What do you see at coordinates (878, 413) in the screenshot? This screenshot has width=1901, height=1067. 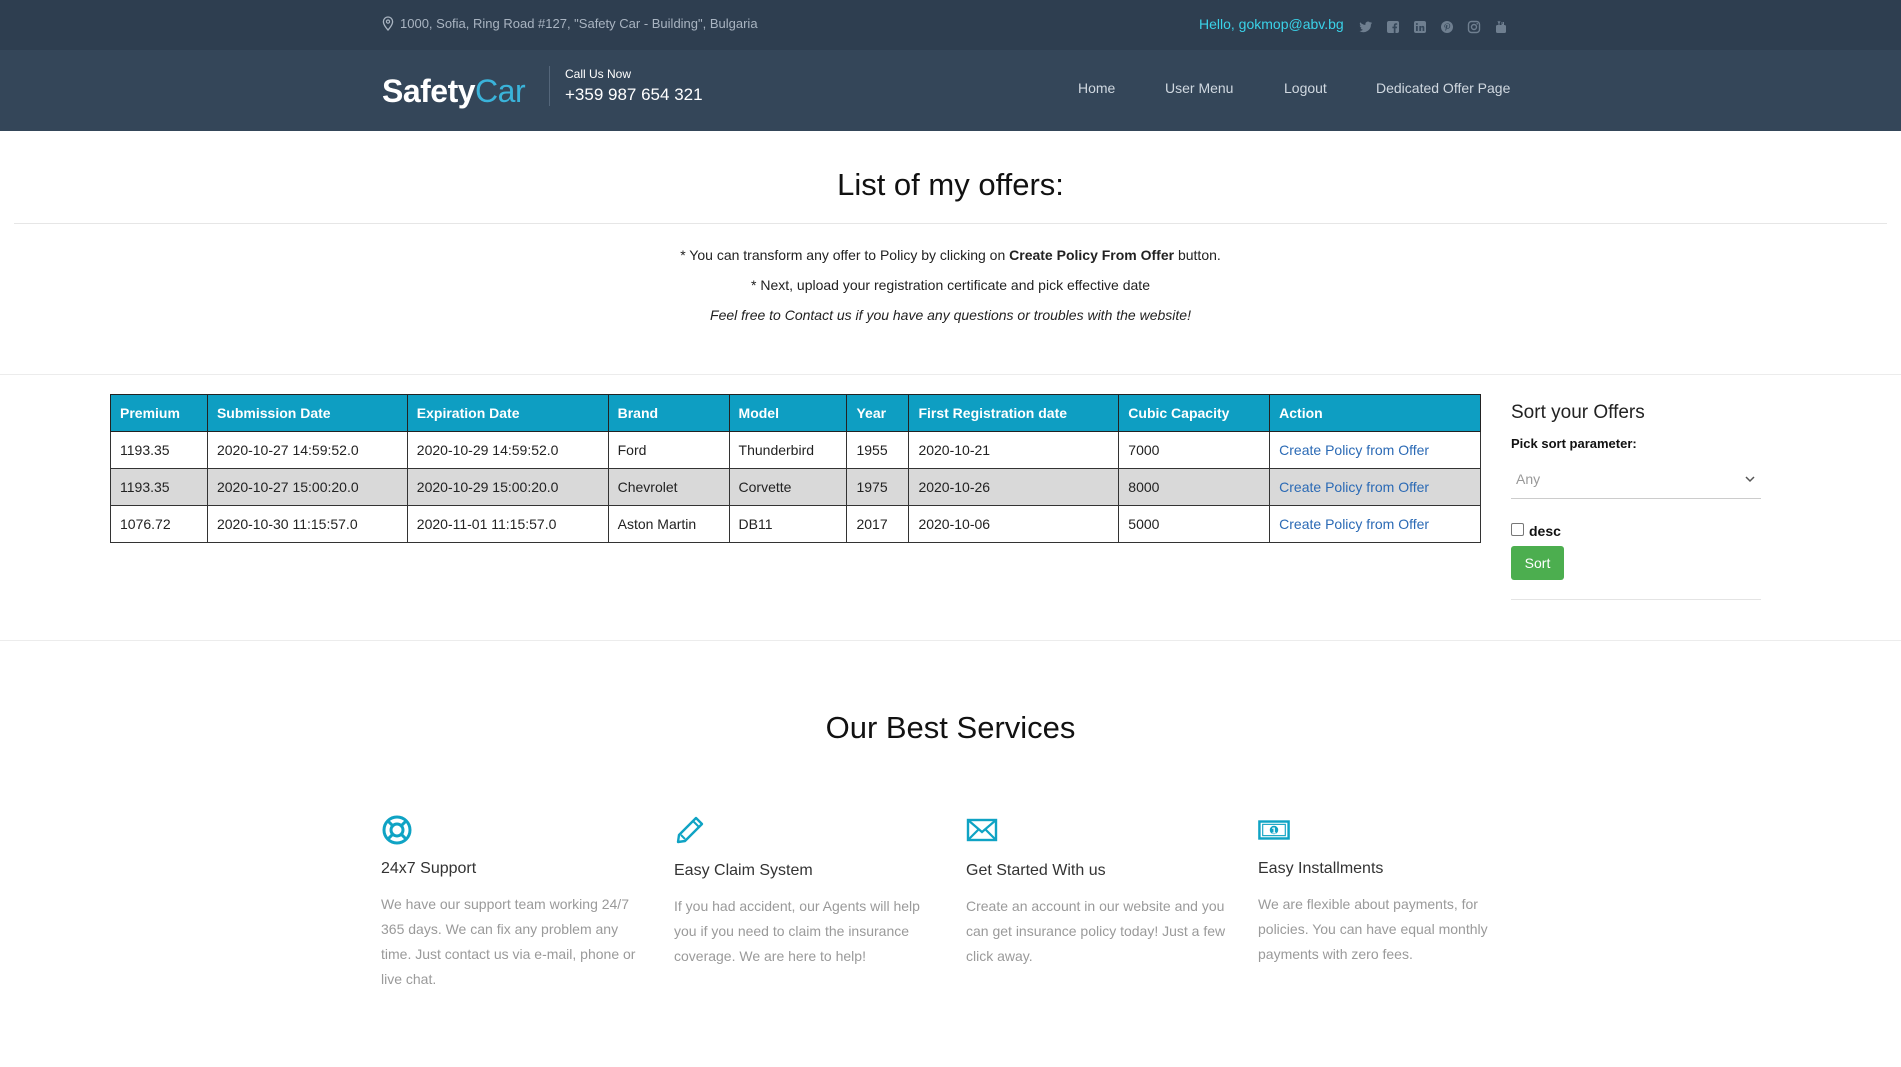 I see `column-header-year: Year` at bounding box center [878, 413].